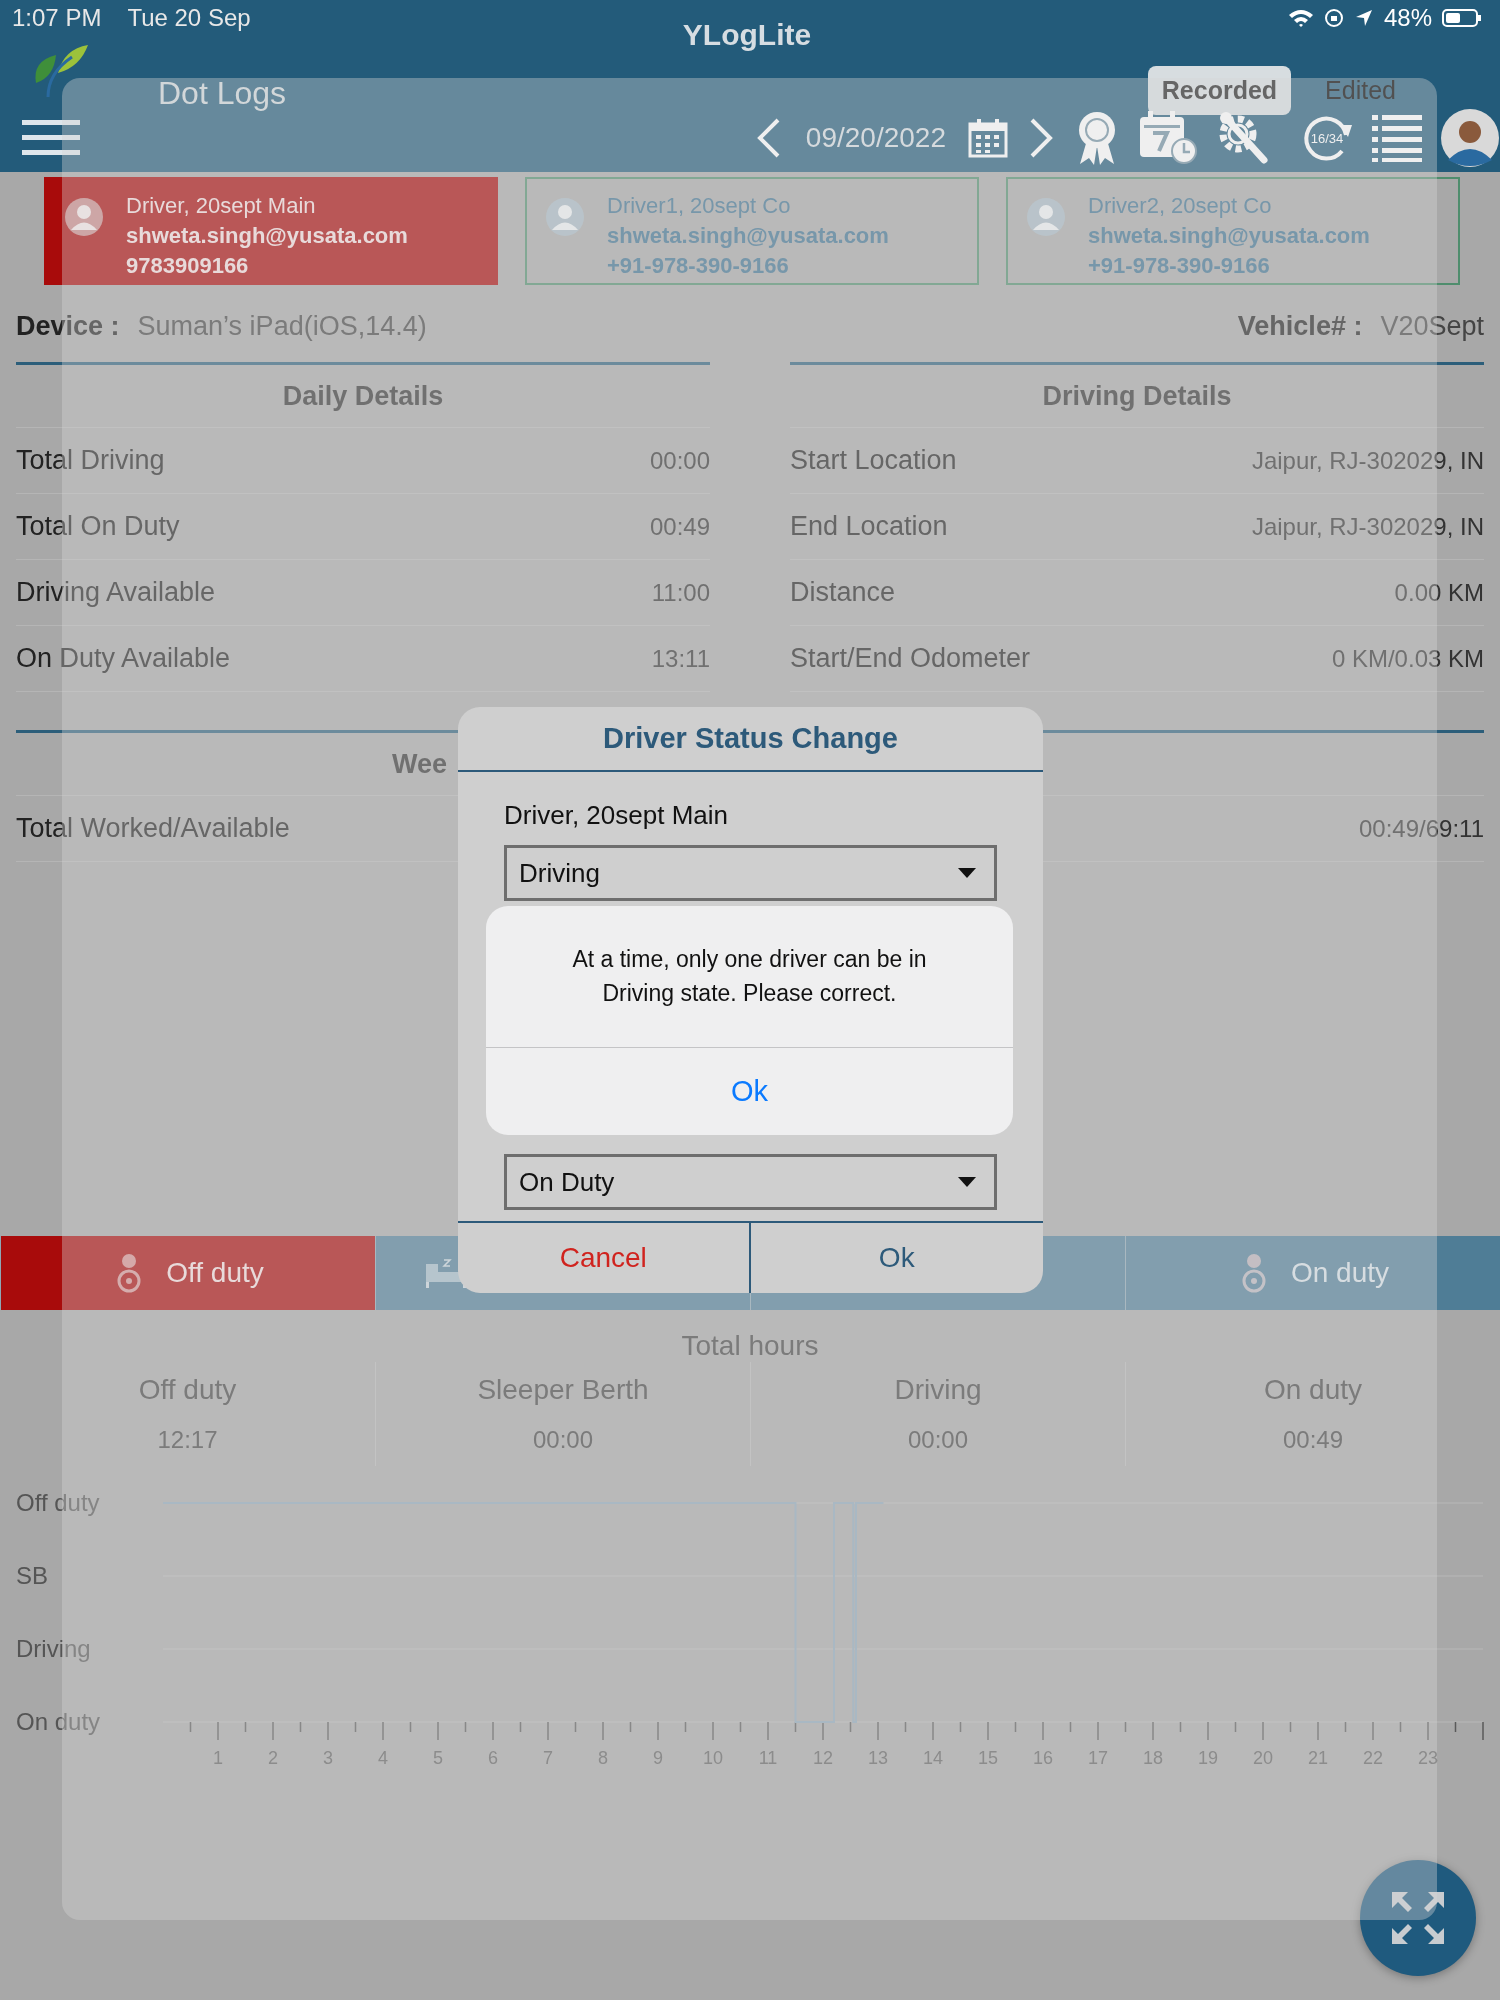 The image size is (1500, 2000). I want to click on detail-value: 0 KM/0.03 KM, so click(1407, 658).